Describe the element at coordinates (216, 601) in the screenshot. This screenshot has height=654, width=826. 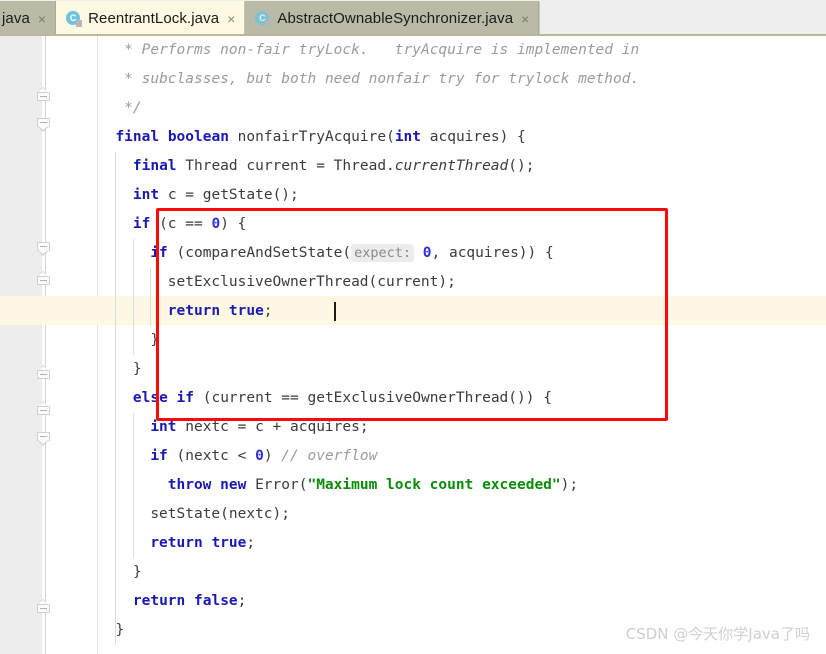
I see `code-token: false` at that location.